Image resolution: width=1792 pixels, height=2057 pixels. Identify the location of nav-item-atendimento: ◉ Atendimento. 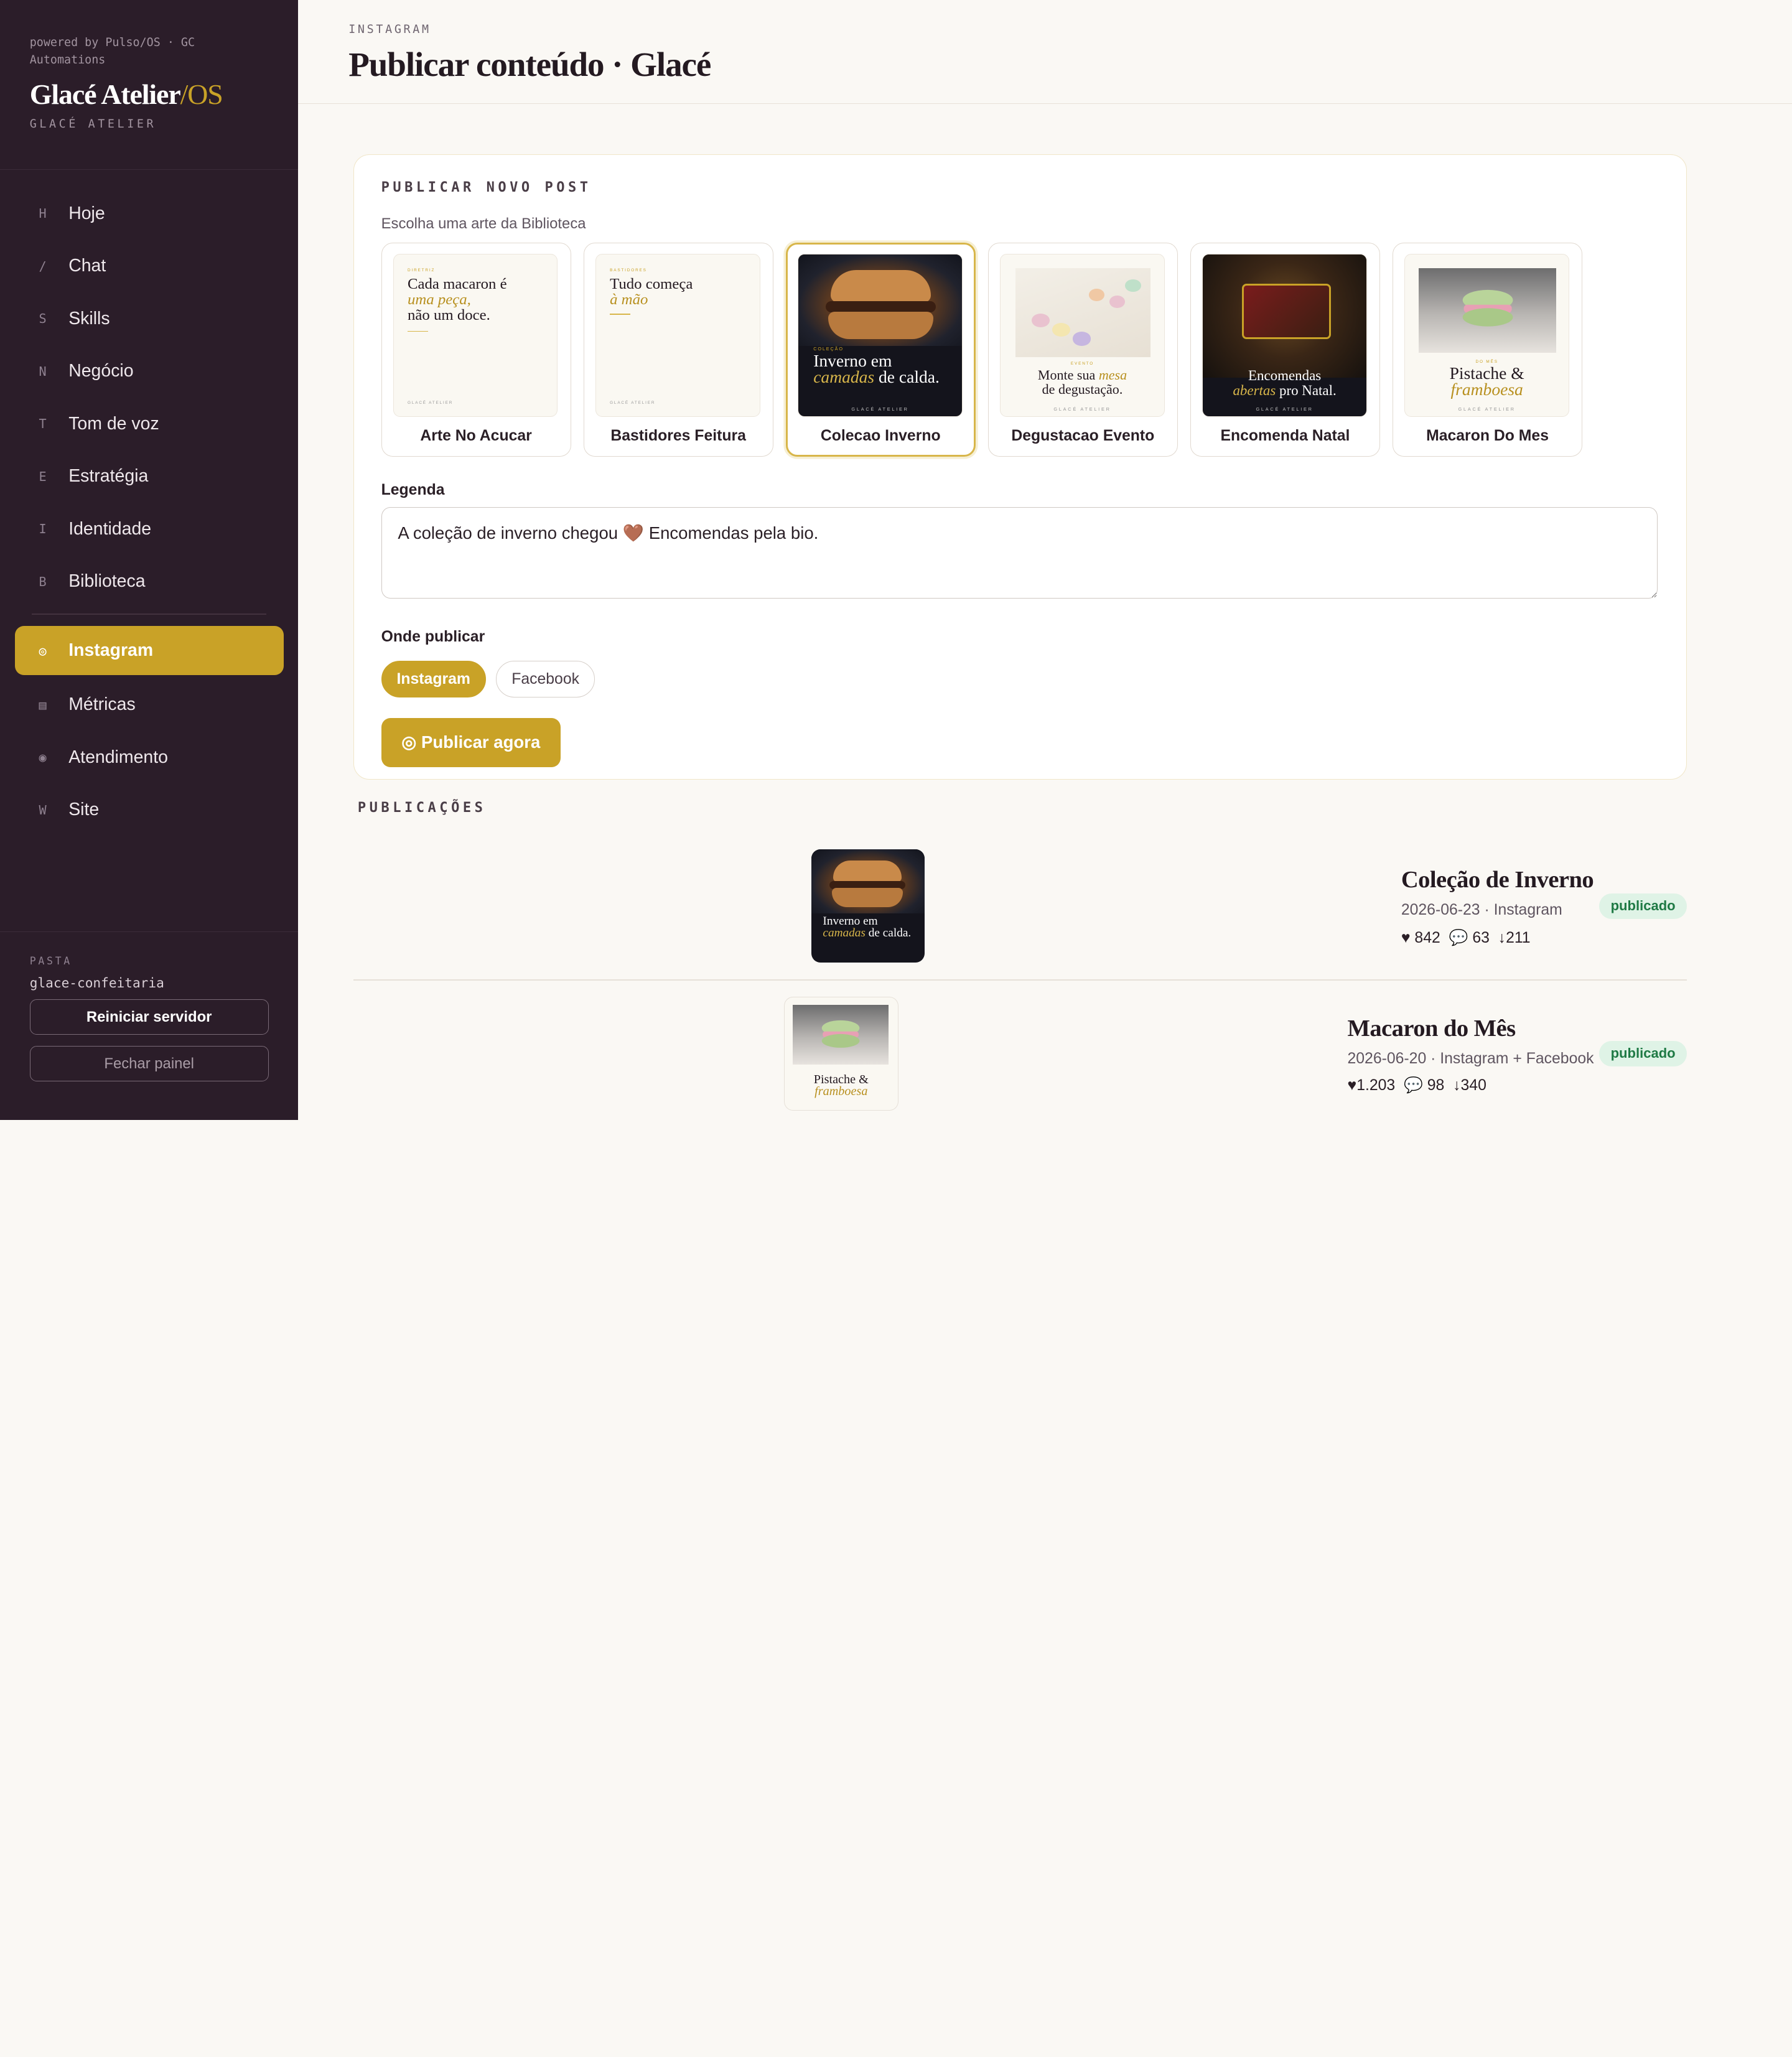
(149, 757).